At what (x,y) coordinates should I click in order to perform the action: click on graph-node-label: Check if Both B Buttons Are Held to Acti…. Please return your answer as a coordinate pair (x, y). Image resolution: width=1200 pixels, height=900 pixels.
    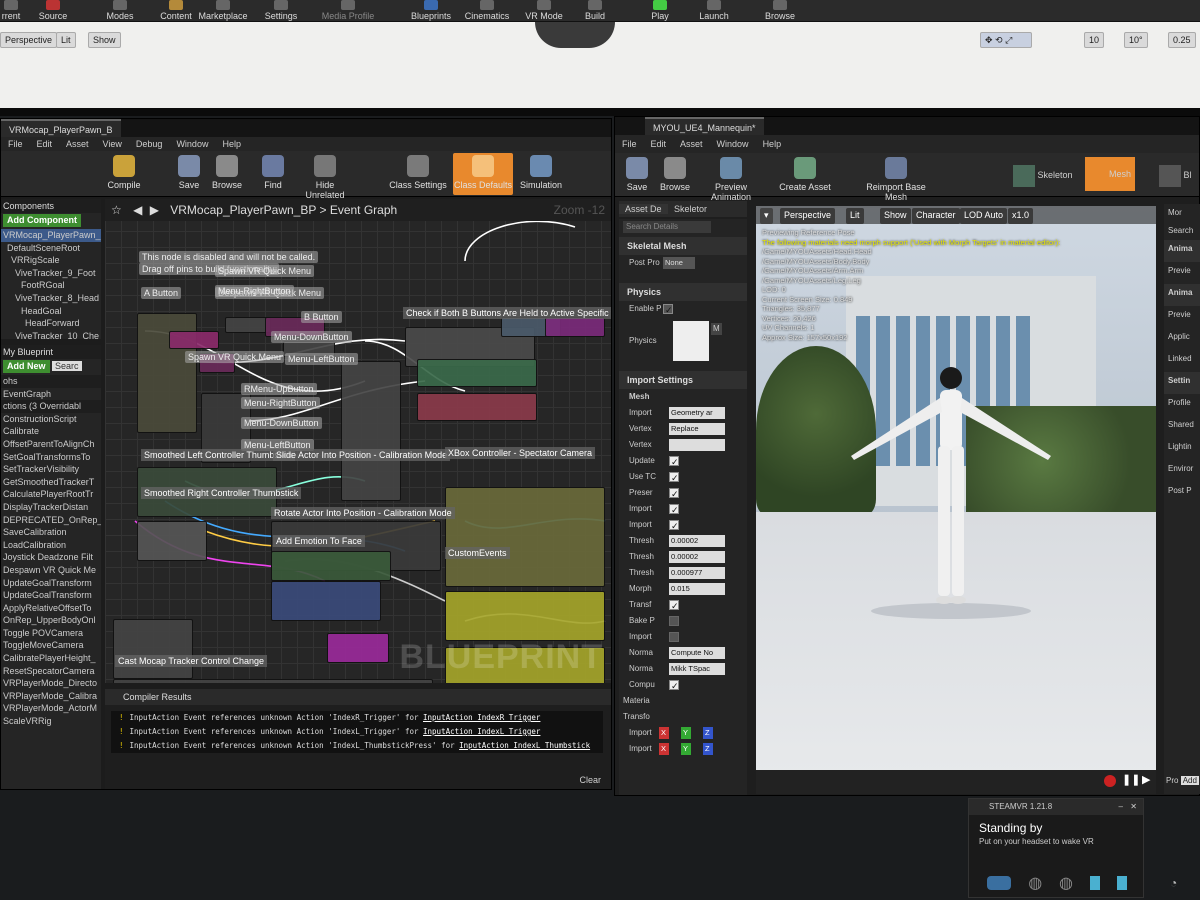
    Looking at the image, I should click on (507, 313).